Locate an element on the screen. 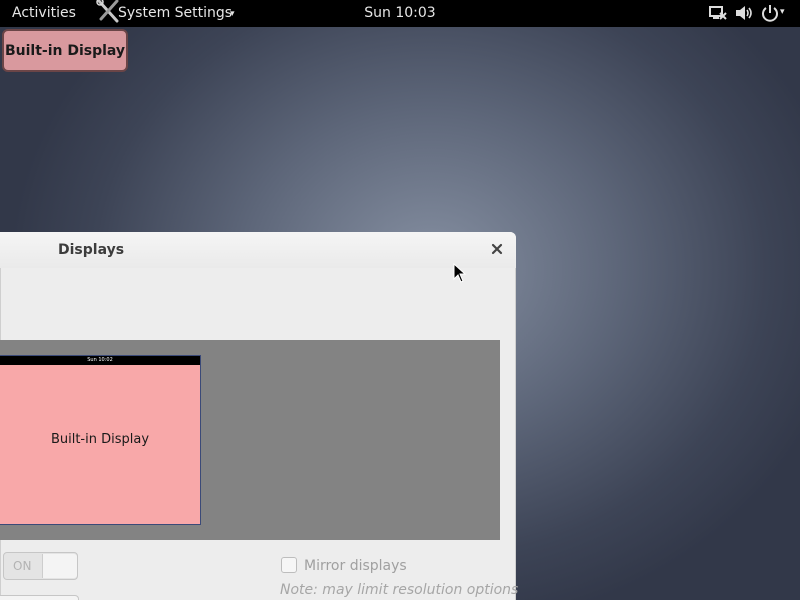 The image size is (800, 600). mirror-note: Note: may limit resolution options is located at coordinates (399, 590).